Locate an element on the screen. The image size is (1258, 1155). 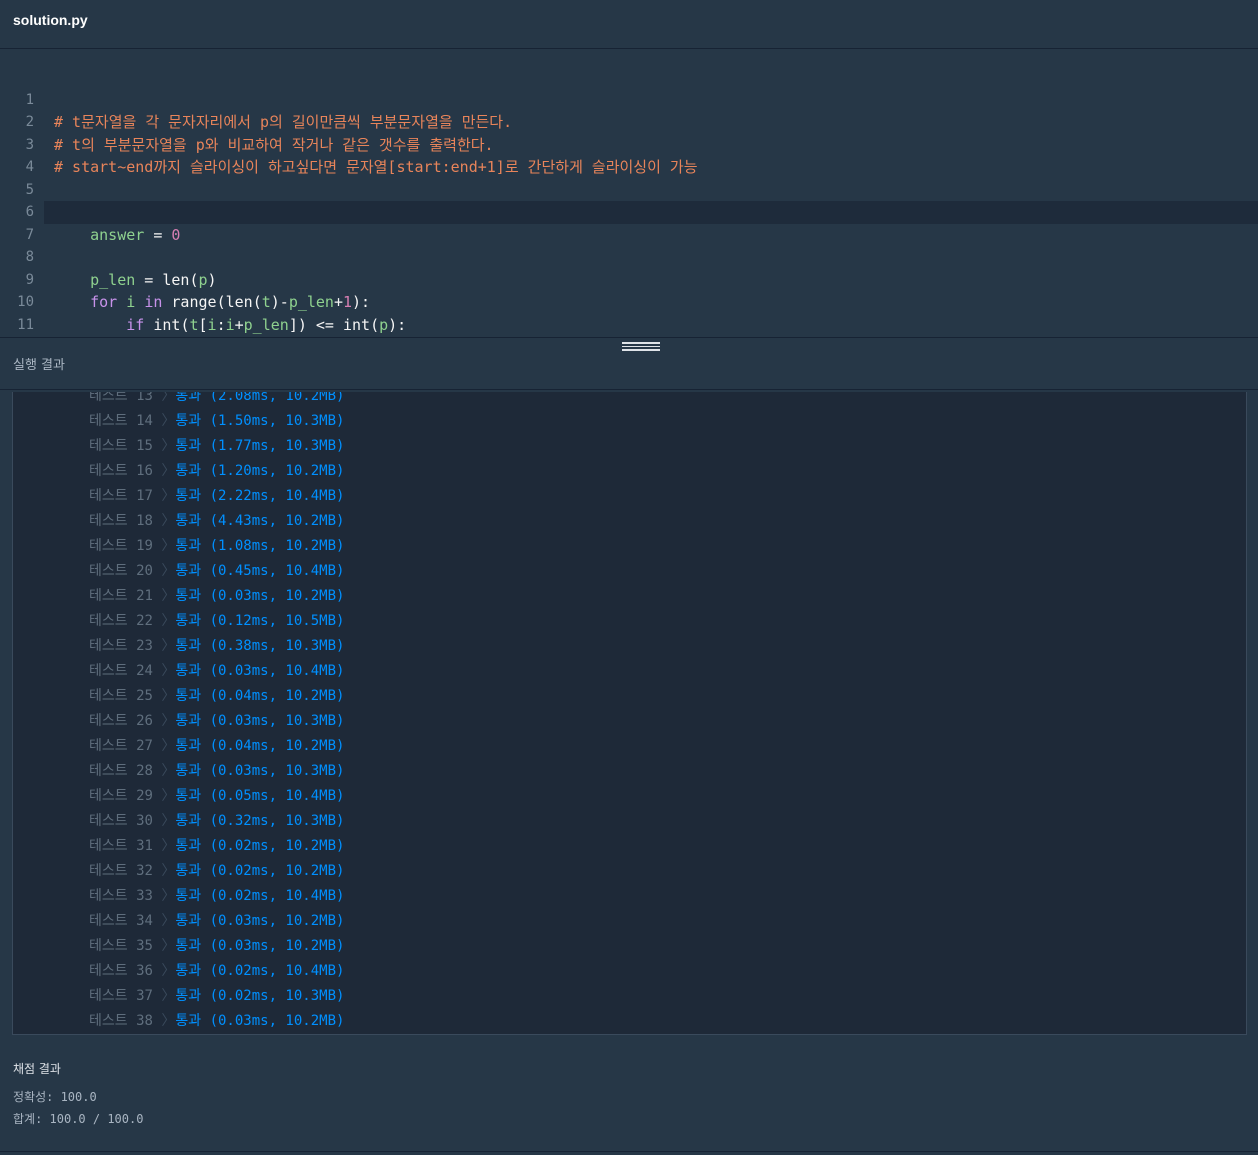
code-line: 6 answer = 0 is located at coordinates (629, 211).